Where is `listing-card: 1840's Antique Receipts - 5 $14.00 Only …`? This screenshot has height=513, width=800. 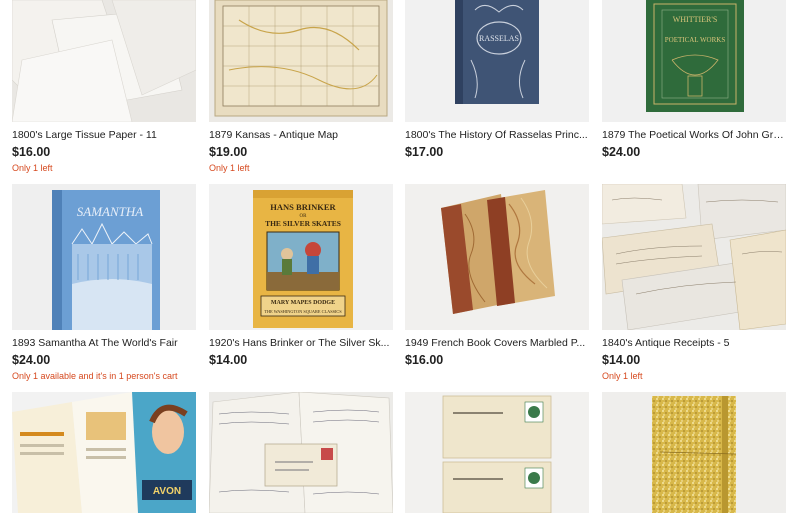
listing-card: 1840's Antique Receipts - 5 $14.00 Only … is located at coordinates (694, 283).